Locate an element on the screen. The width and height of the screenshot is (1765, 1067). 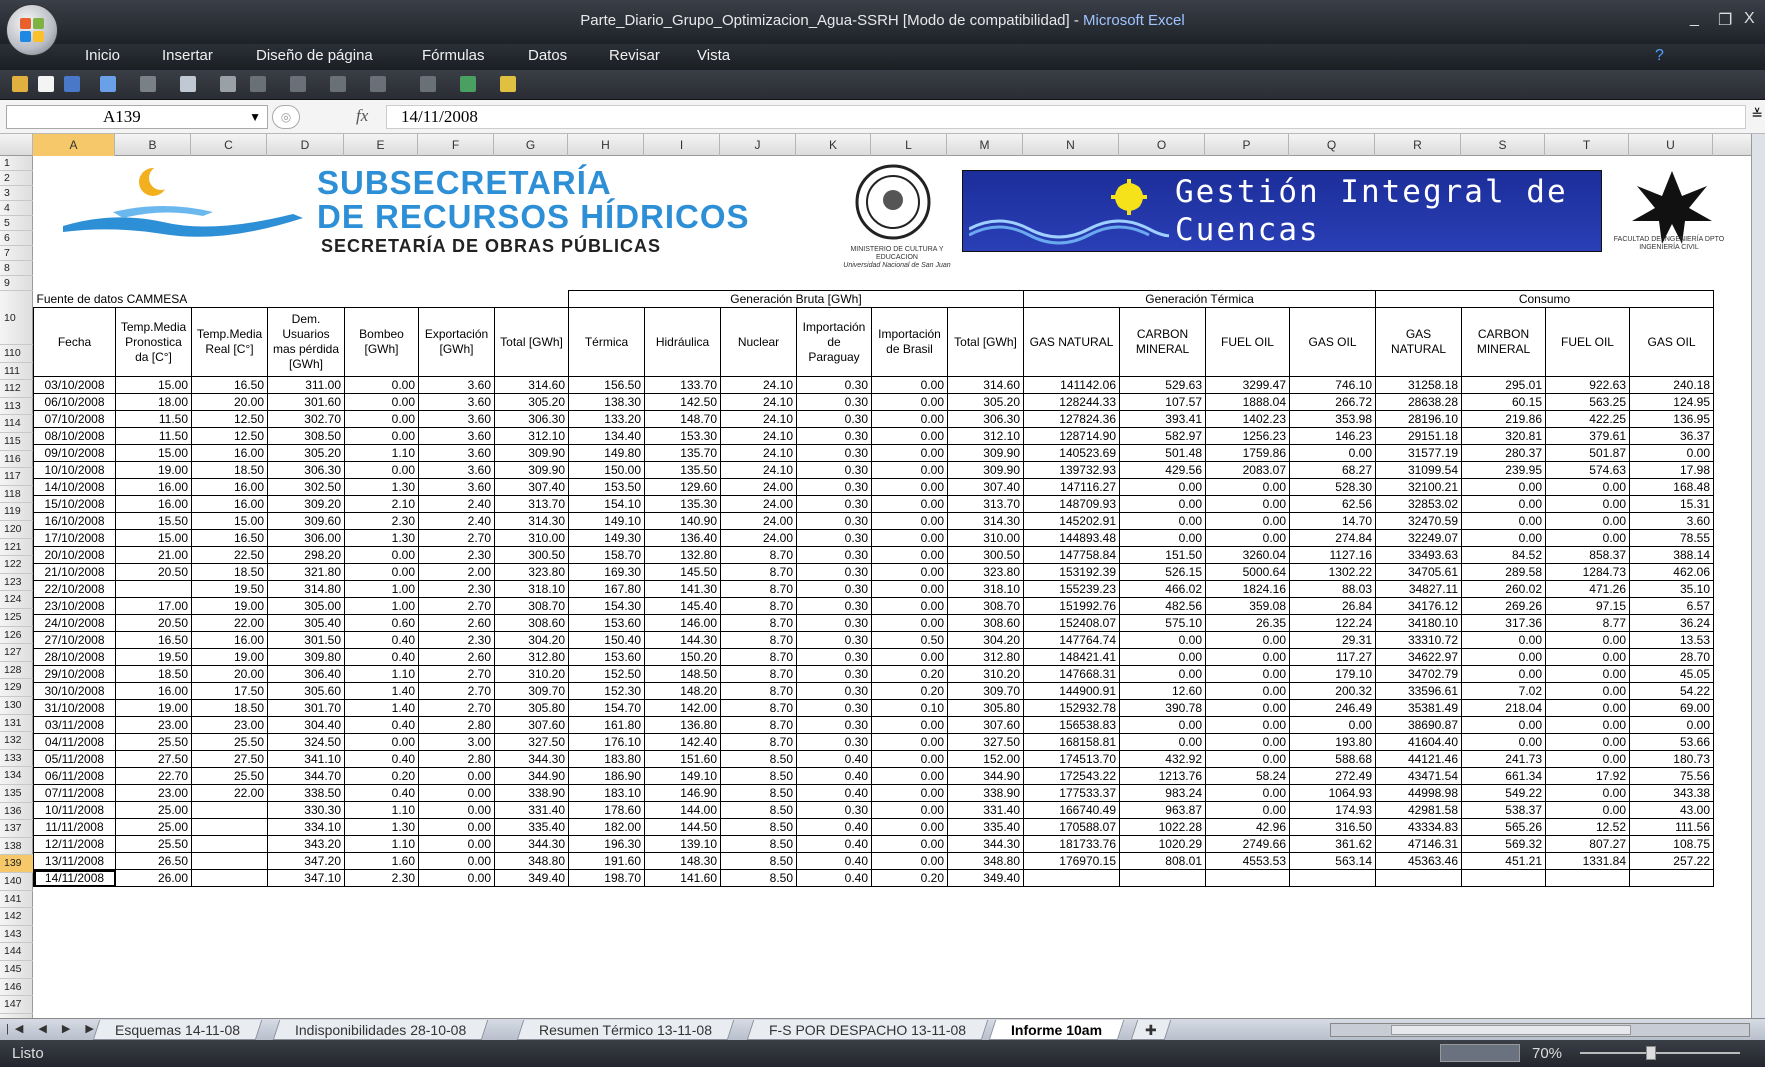
table-cell: 12.52 is located at coordinates (1587, 827).